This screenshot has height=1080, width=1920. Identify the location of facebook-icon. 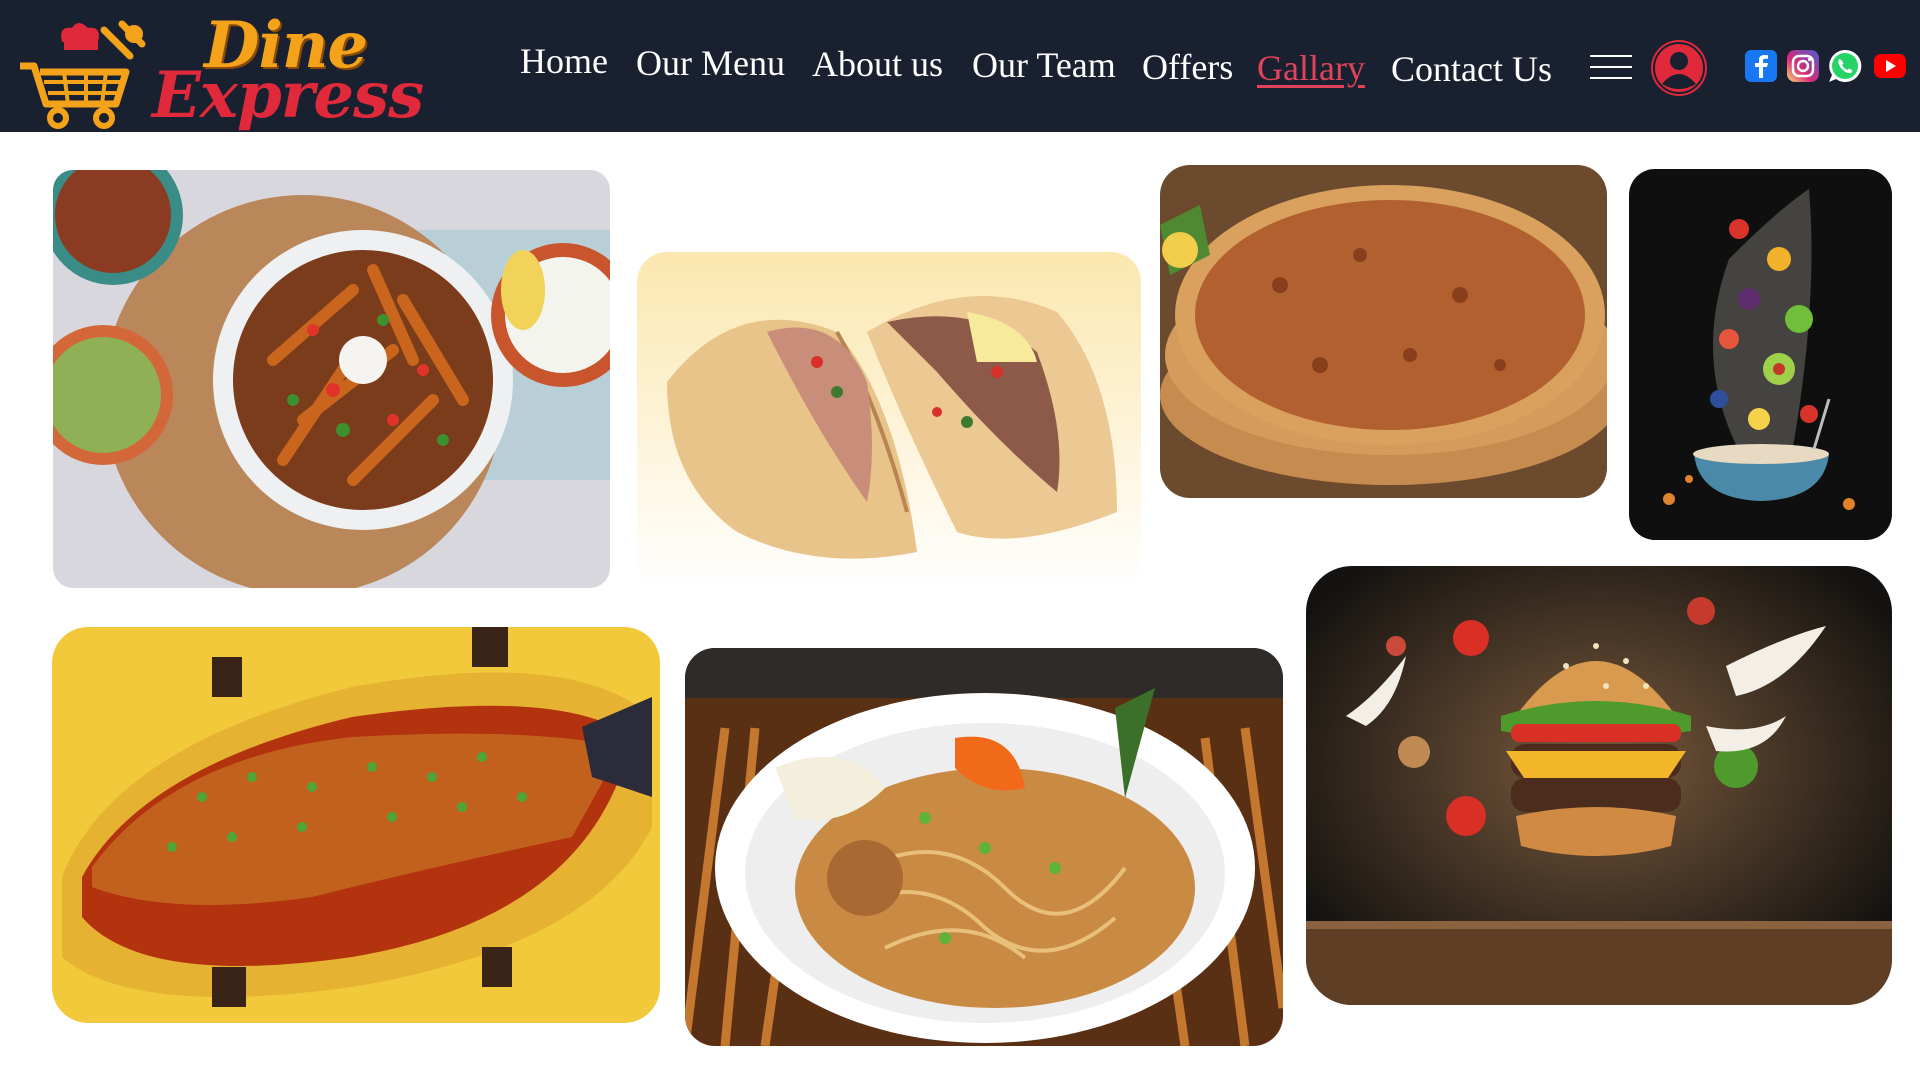
(1761, 66).